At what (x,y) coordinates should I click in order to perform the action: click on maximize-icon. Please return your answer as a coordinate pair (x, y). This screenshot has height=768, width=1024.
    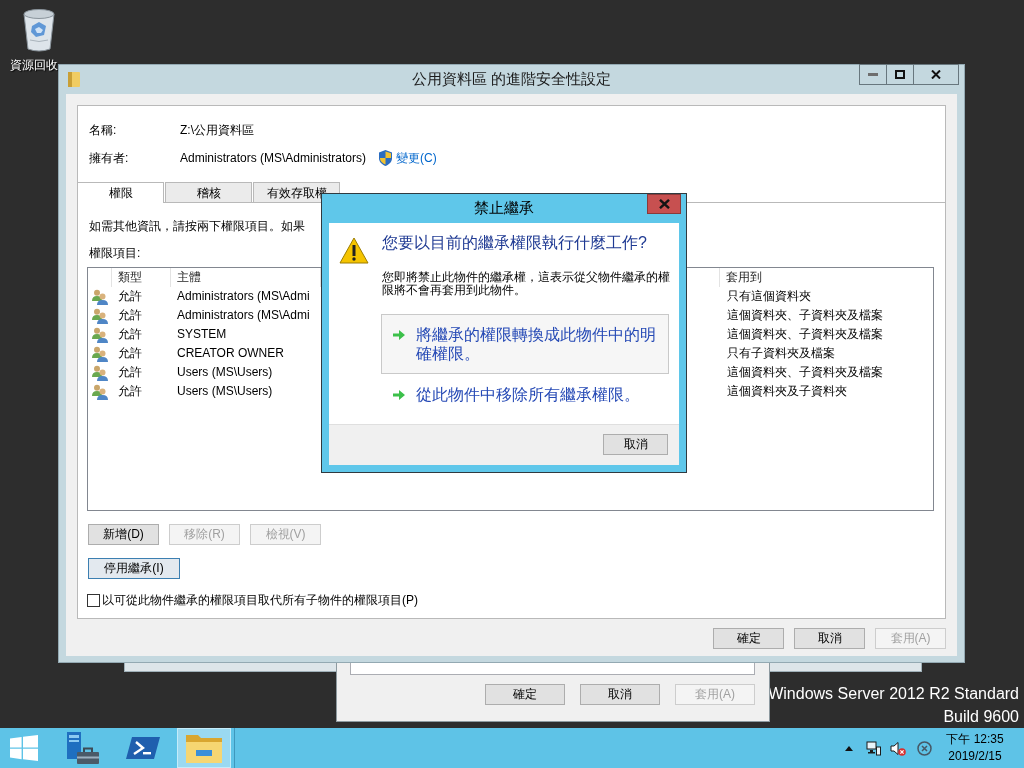
    Looking at the image, I should click on (900, 74).